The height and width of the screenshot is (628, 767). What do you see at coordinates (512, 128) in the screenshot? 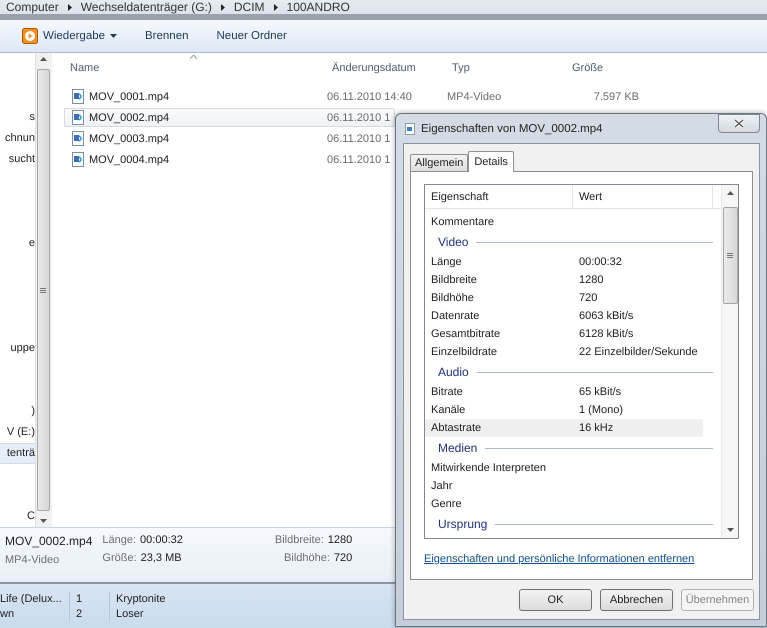
I see `window-title: Eigenschaften von MOV_0002.mp4` at bounding box center [512, 128].